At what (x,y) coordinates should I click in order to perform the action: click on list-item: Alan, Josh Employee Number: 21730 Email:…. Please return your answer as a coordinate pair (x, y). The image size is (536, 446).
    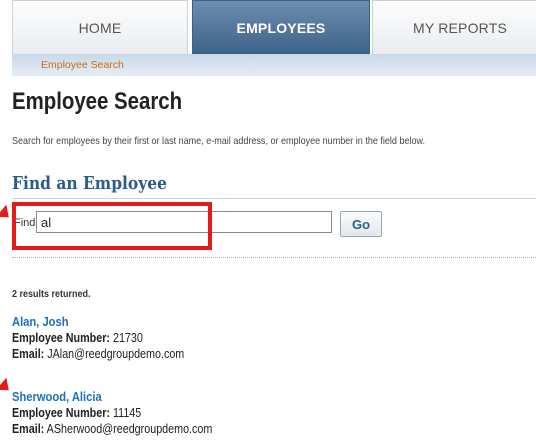
    Looking at the image, I should click on (112, 337).